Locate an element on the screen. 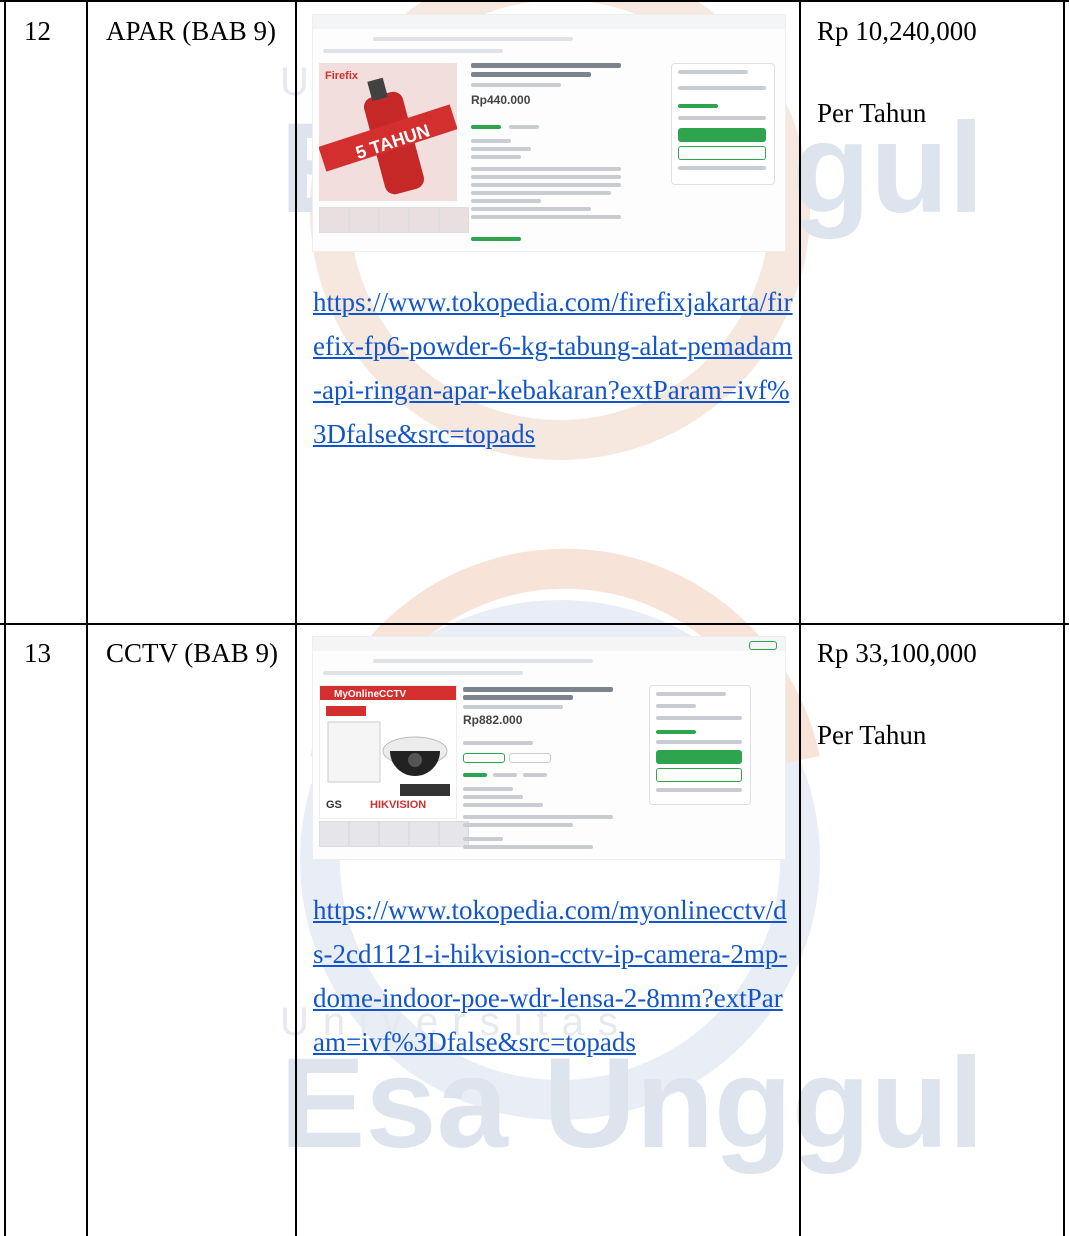 This screenshot has height=1236, width=1069. read-more-link is located at coordinates (496, 239).